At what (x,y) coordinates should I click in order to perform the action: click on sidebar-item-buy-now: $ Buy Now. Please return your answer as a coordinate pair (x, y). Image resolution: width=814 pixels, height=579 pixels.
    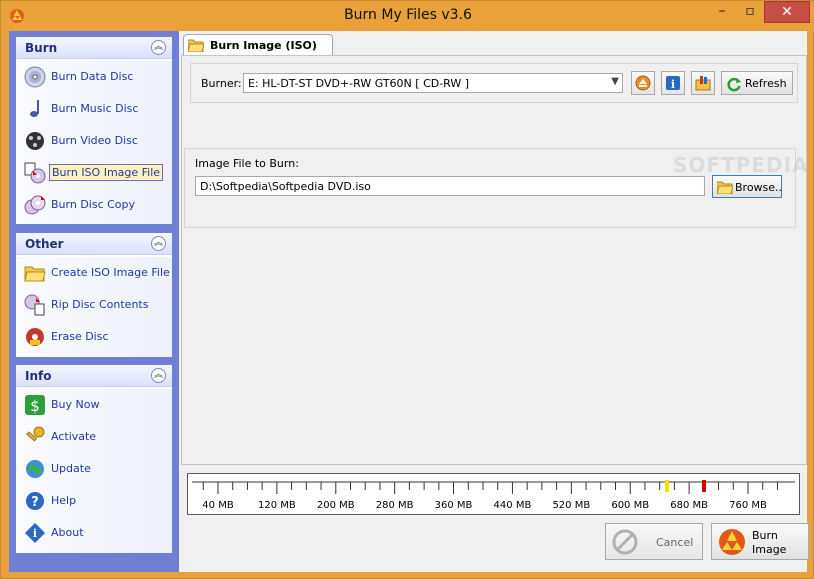
    Looking at the image, I should click on (94, 405).